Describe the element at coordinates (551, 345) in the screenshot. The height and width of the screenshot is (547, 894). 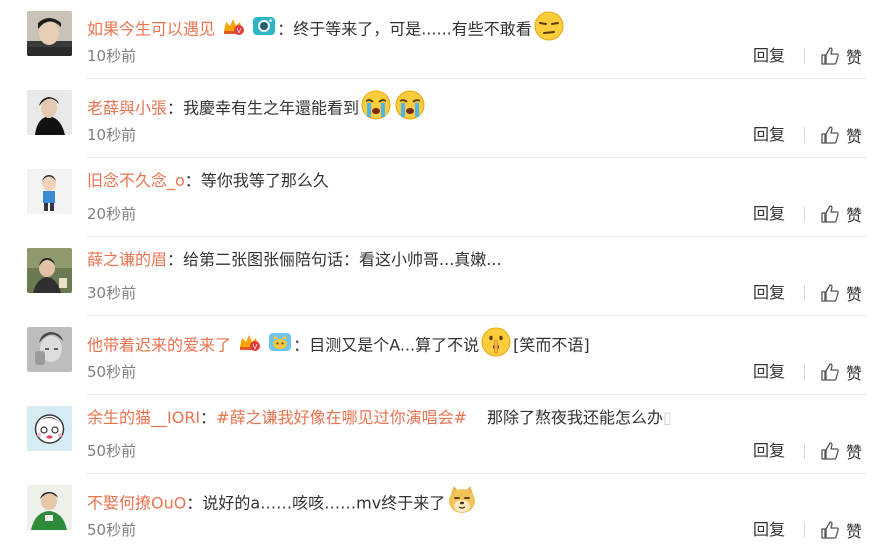
I see `comment-tail-text: [笑而不语]` at that location.